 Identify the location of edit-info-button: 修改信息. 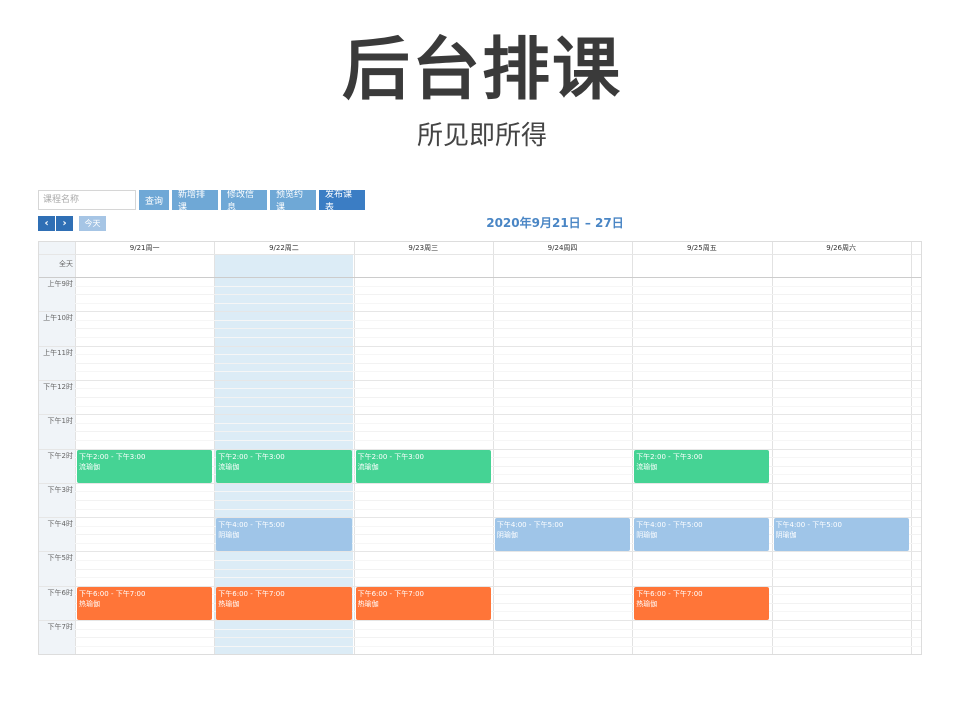
(244, 201).